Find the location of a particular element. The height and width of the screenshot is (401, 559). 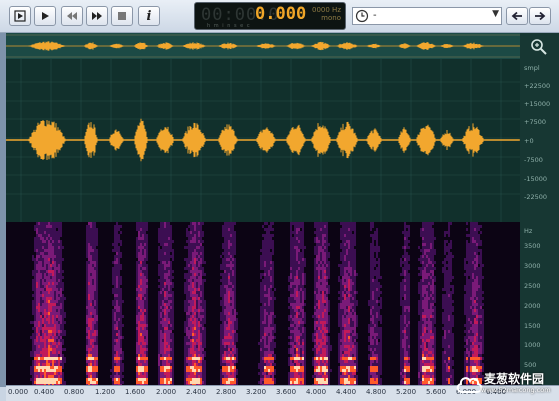

time-tick: 1.200 is located at coordinates (105, 392).